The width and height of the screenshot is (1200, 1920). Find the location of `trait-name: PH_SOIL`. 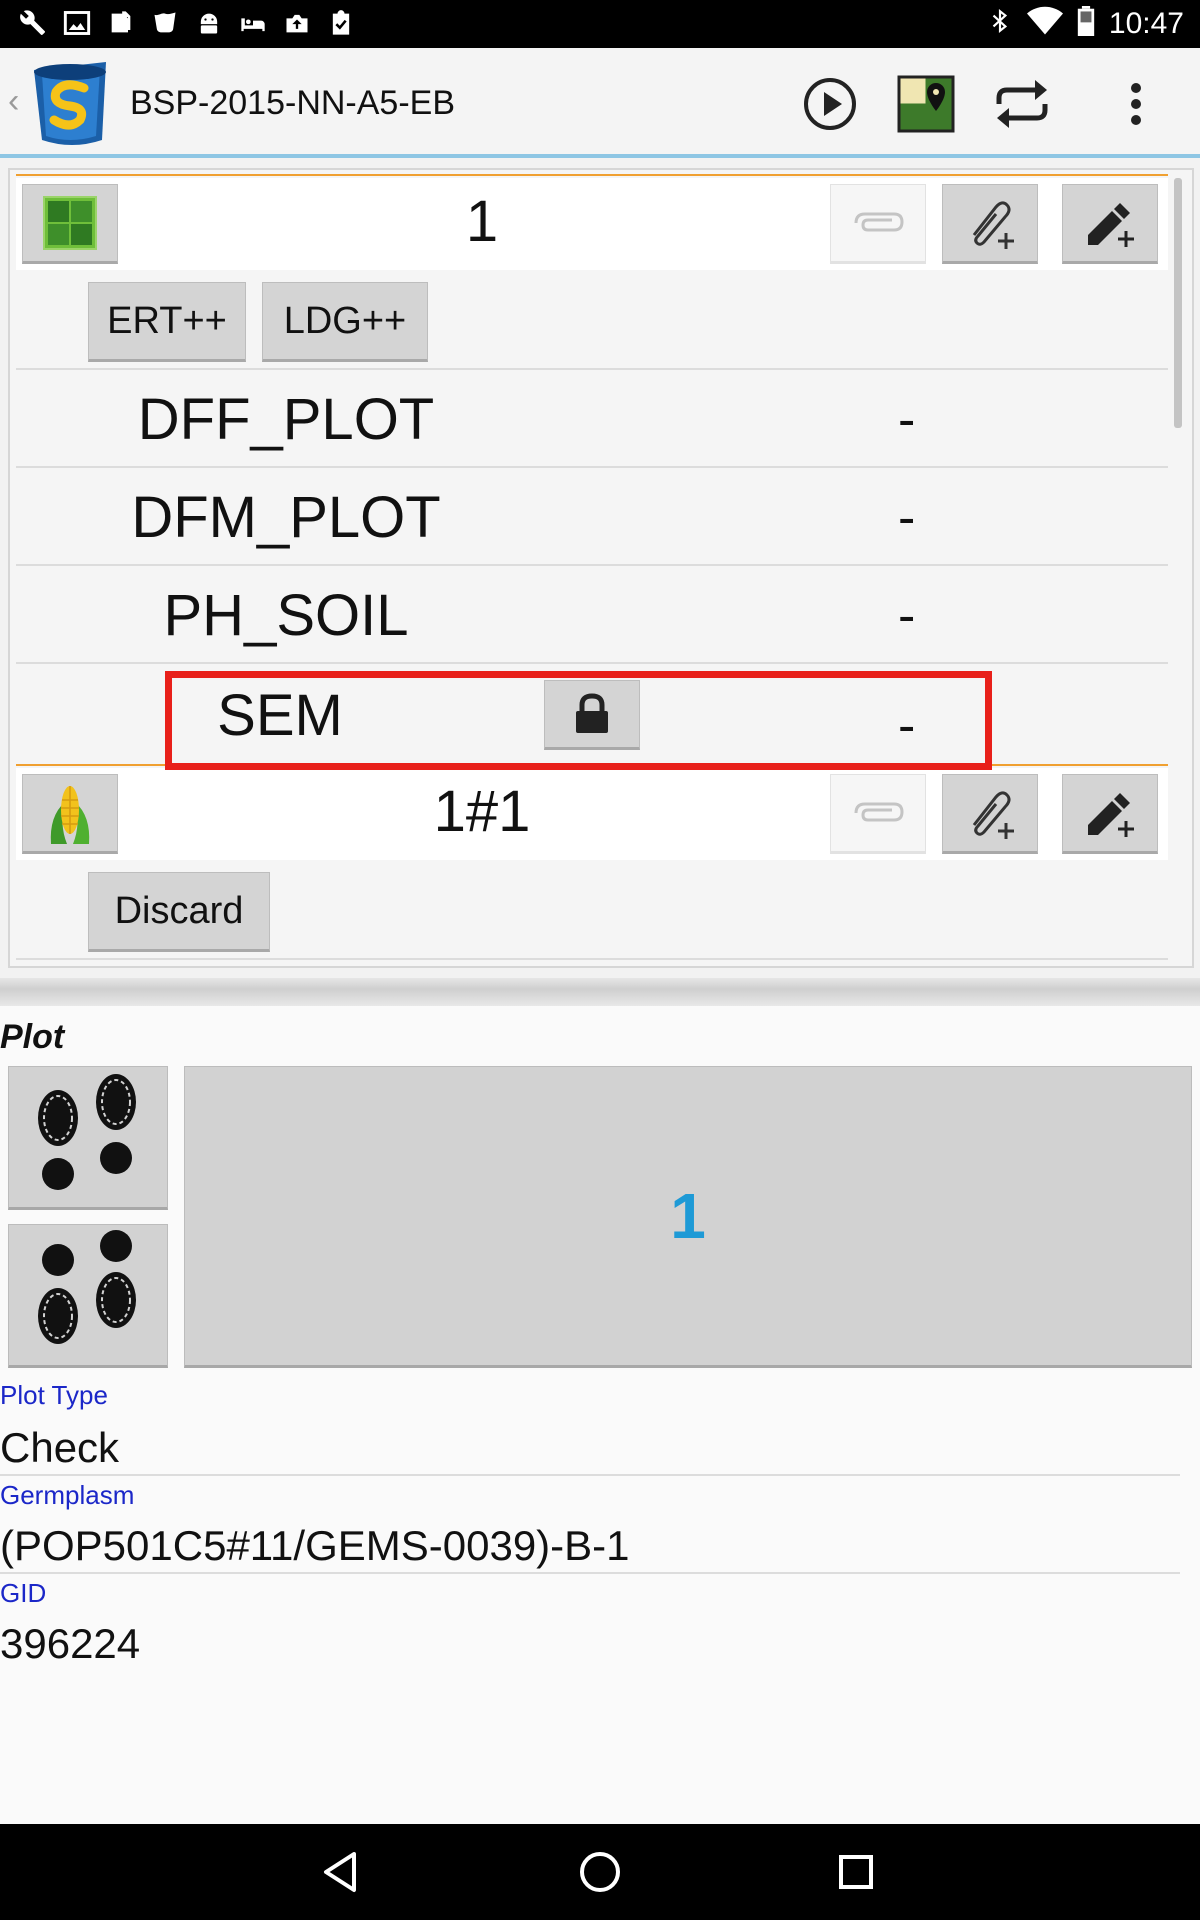

trait-name: PH_SOIL is located at coordinates (286, 615).